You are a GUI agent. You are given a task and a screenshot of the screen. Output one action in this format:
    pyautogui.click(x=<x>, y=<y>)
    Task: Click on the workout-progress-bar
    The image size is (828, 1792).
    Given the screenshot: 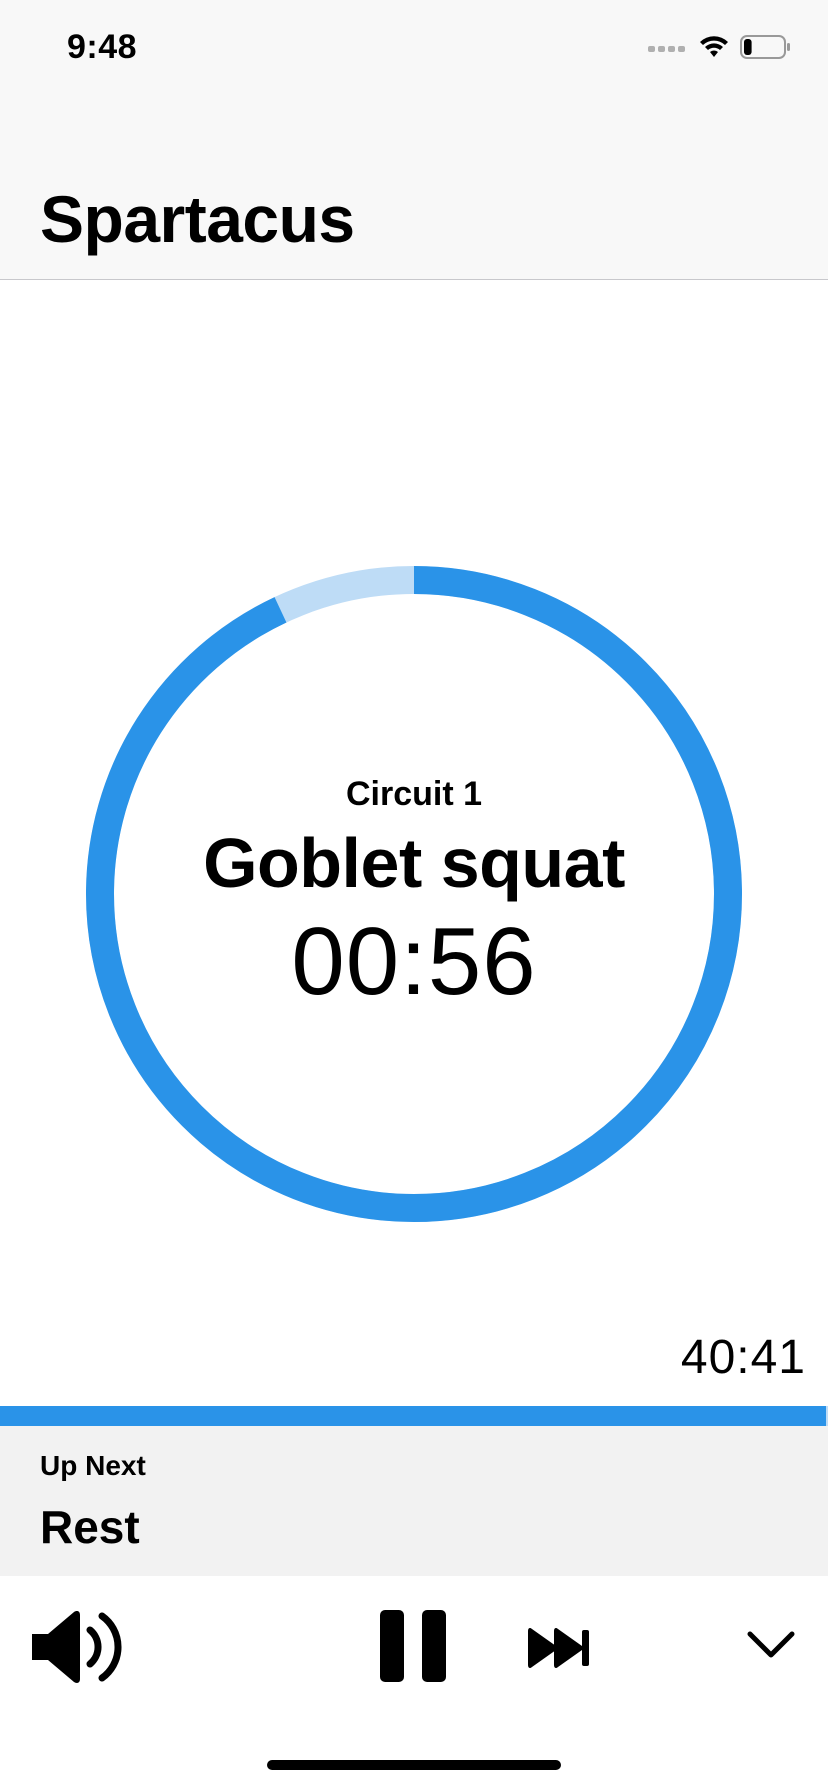 What is the action you would take?
    pyautogui.click(x=414, y=1416)
    